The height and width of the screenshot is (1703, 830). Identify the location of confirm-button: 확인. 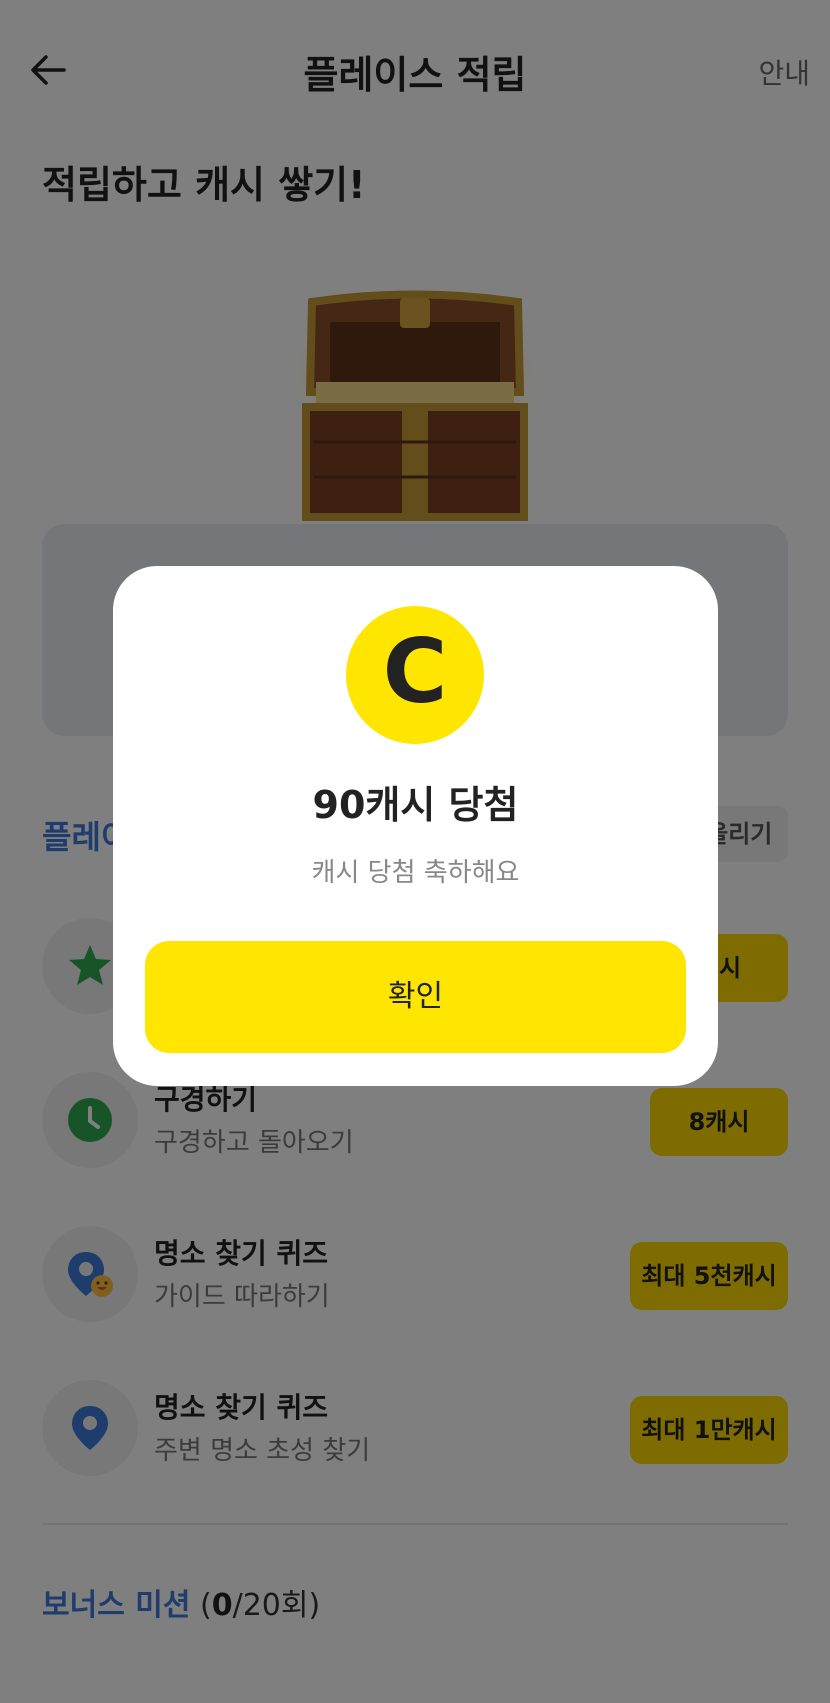
(415, 997).